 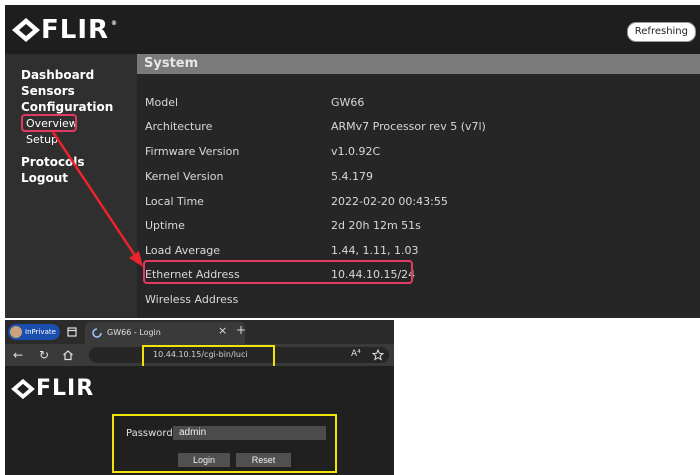 I want to click on flir-diamond-icon-login, so click(x=23, y=389).